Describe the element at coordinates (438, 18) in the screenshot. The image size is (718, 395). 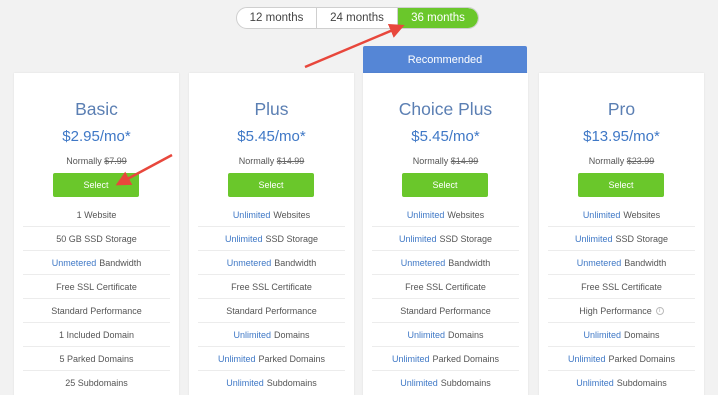
I see `term-36-months: 36 months` at that location.